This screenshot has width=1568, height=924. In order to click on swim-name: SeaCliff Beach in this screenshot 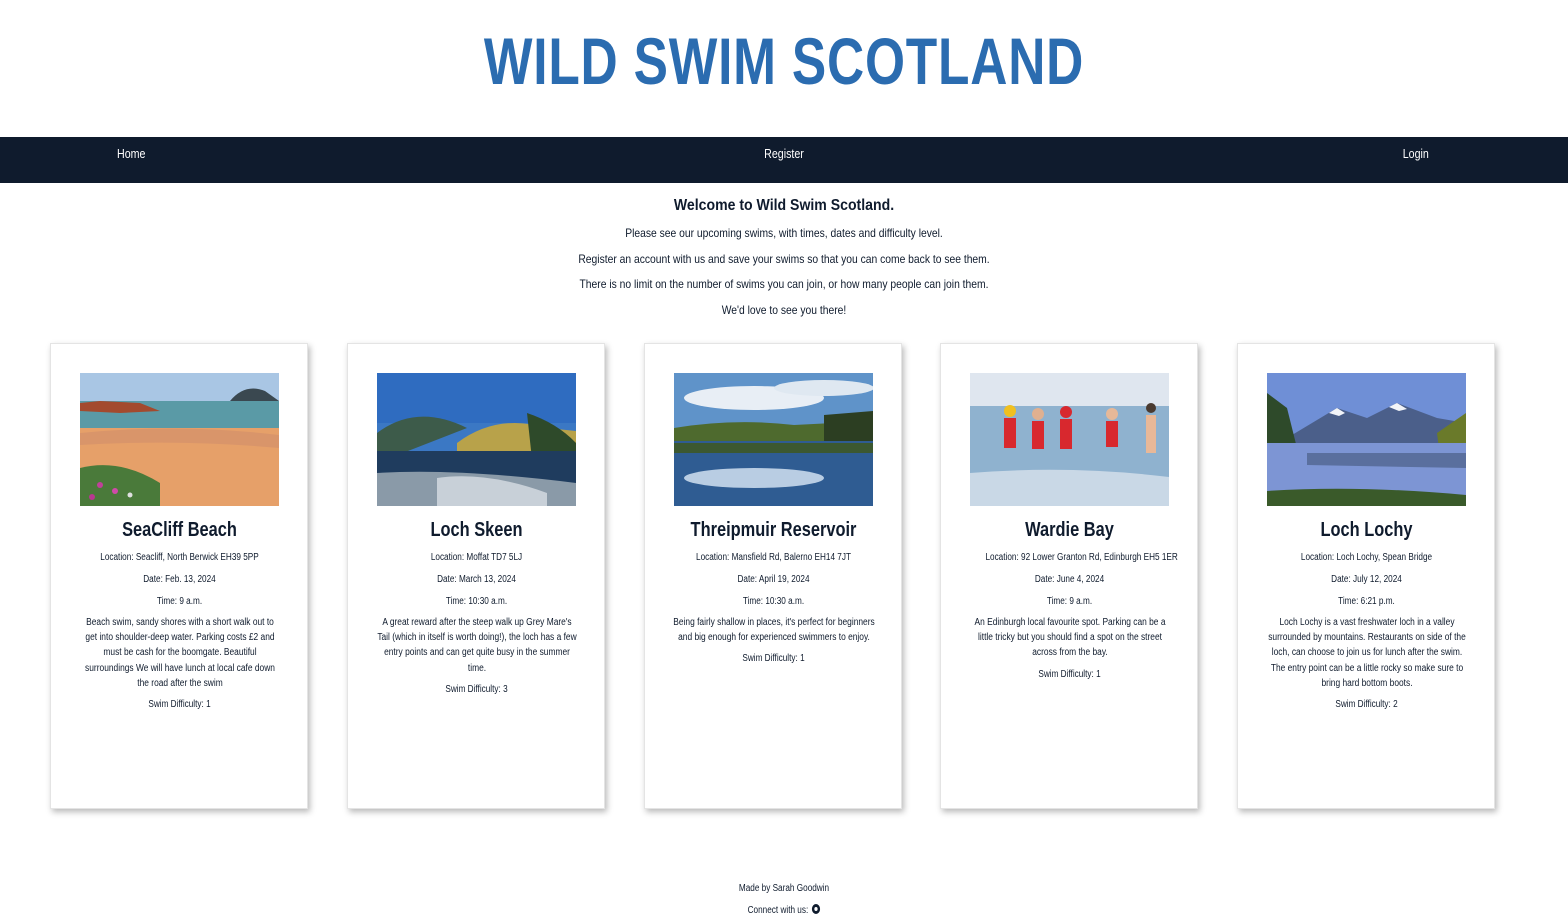, I will do `click(179, 530)`.